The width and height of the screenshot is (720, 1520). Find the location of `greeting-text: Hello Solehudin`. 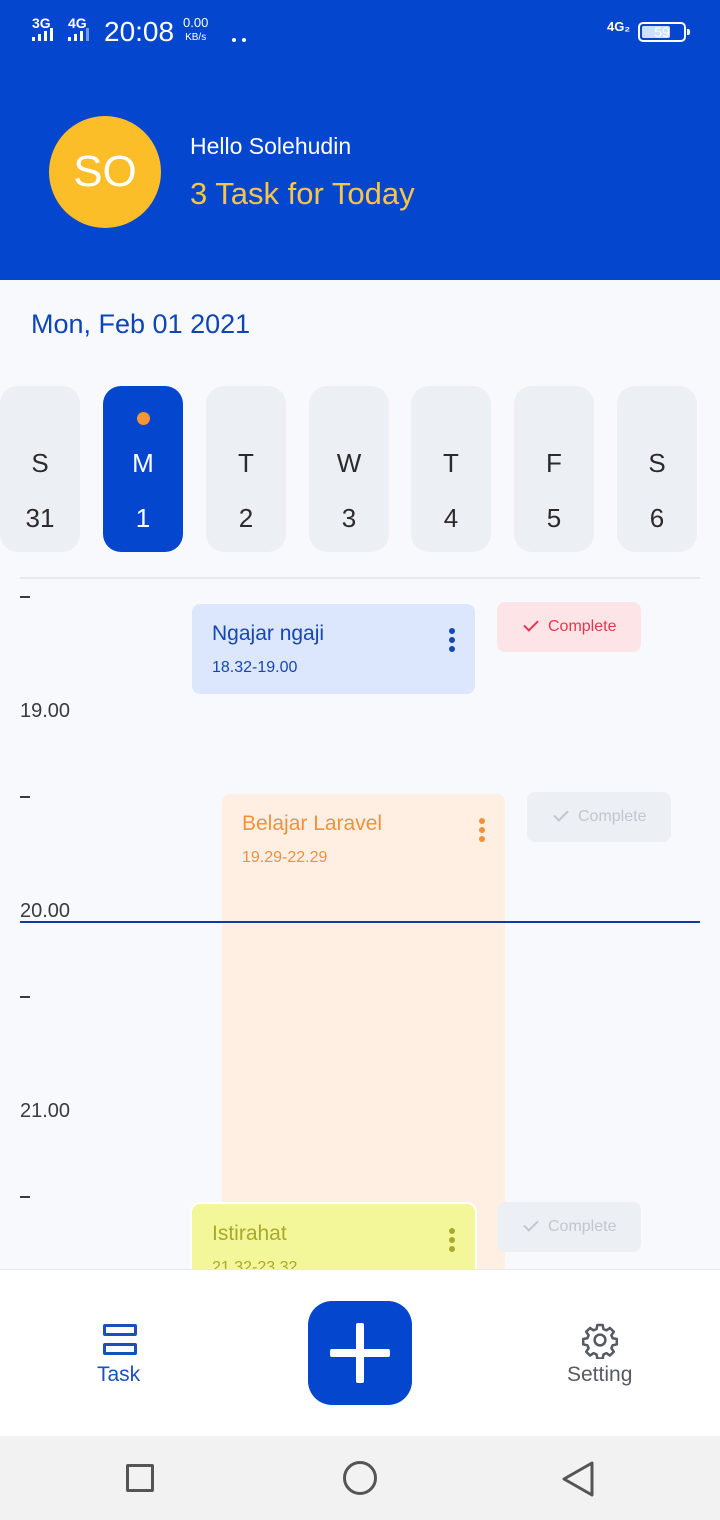

greeting-text: Hello Solehudin is located at coordinates (271, 146).